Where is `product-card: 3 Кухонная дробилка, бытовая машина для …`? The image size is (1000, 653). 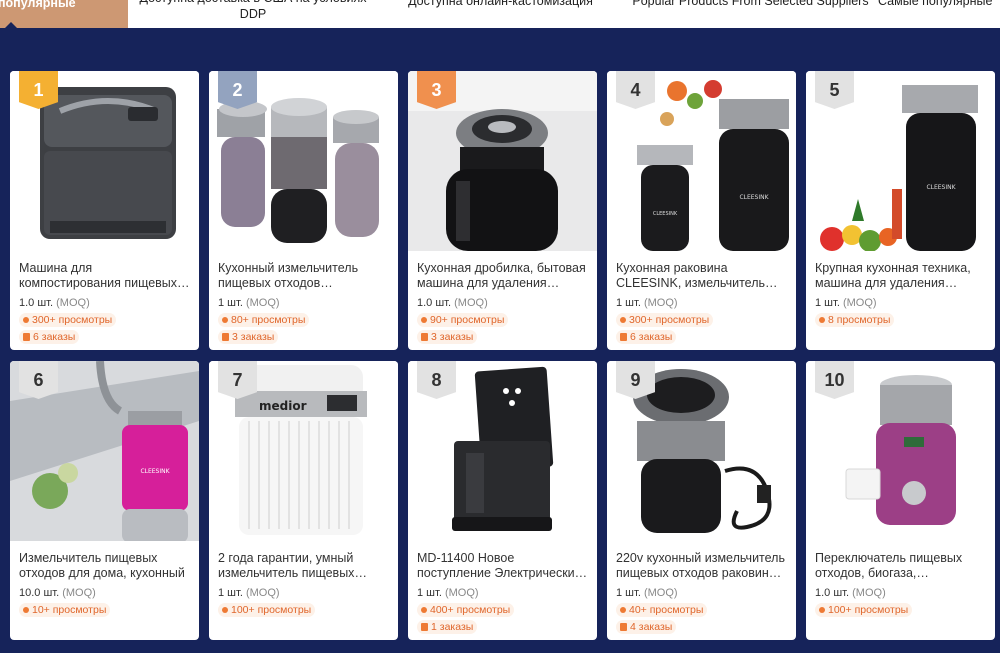
product-card: 3 Кухонная дробилка, бытовая машина для … is located at coordinates (502, 210).